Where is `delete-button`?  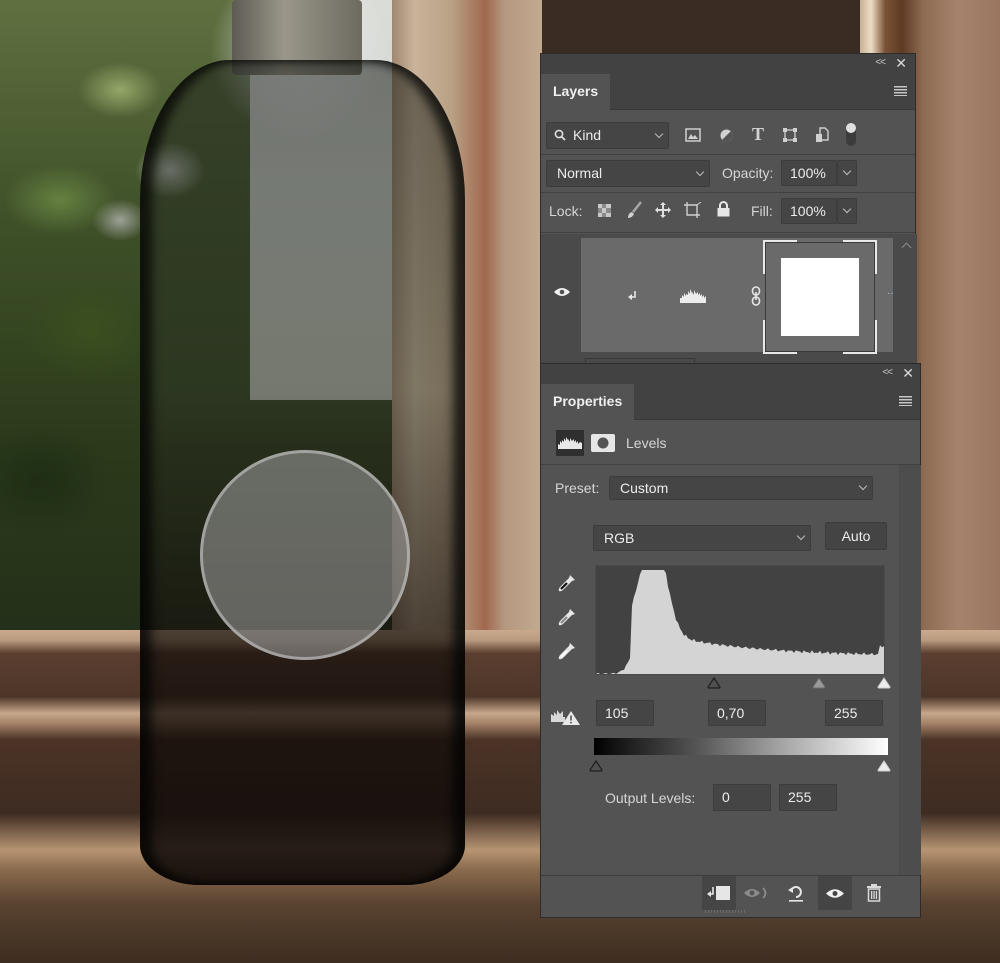 delete-button is located at coordinates (874, 893).